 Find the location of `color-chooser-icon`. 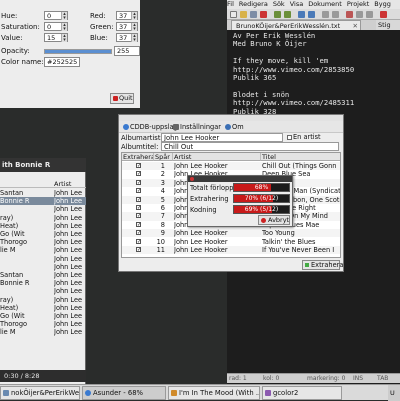

color-chooser-icon is located at coordinates (349, 14).